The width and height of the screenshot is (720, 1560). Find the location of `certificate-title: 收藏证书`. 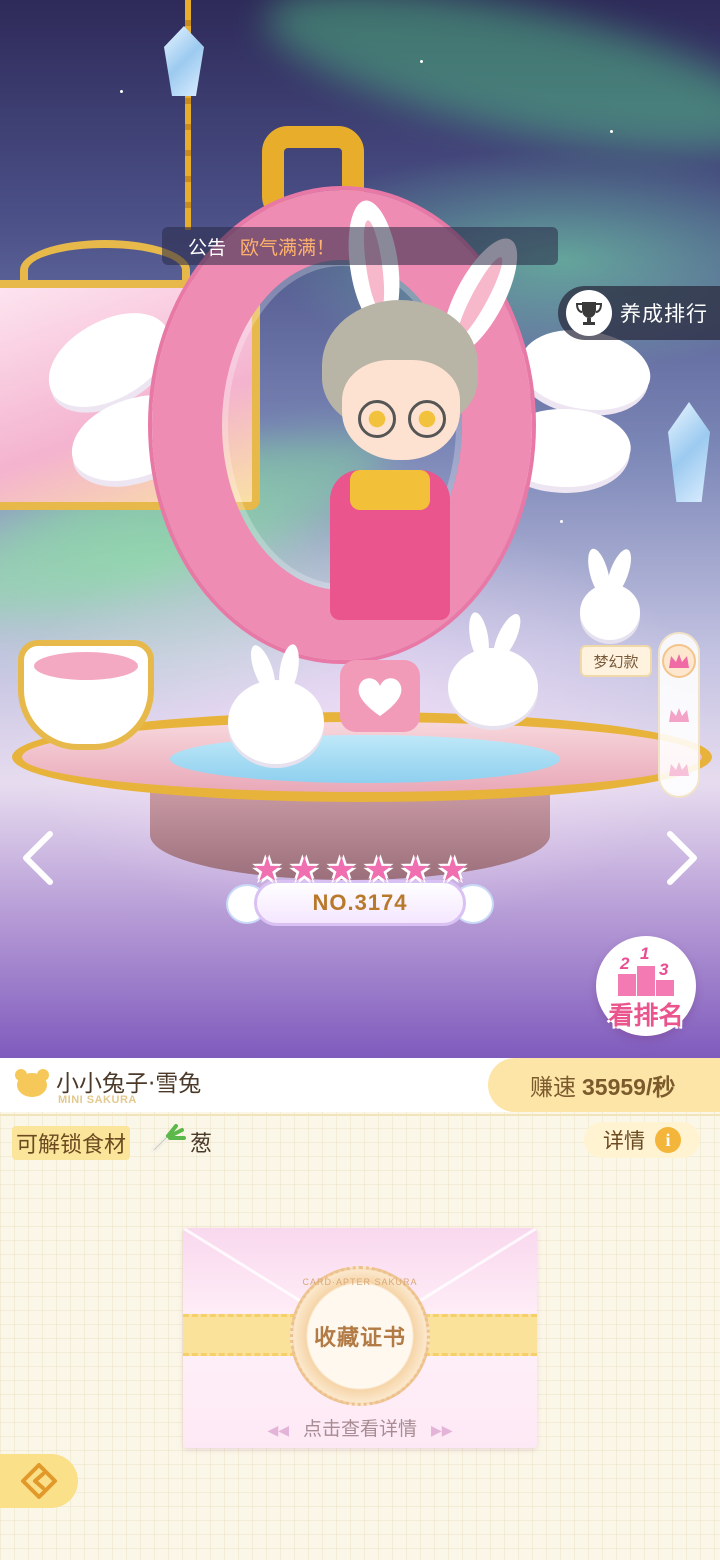

certificate-title: 收藏证书 is located at coordinates (359, 1338).